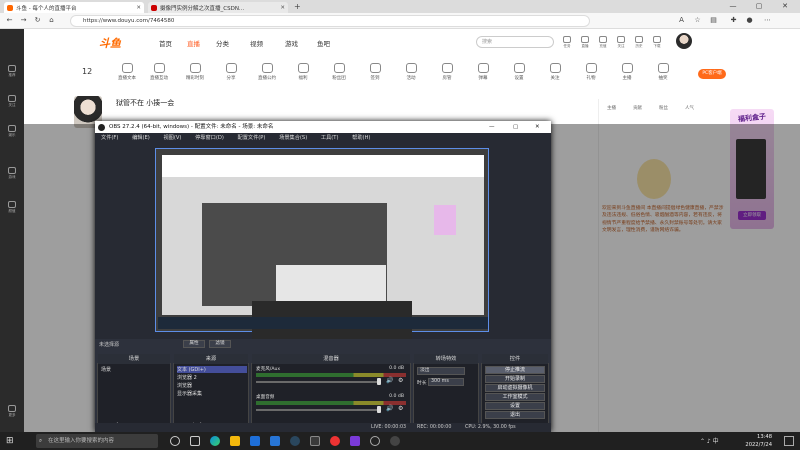  Describe the element at coordinates (591, 76) in the screenshot. I see `category-item: 礼物` at that location.